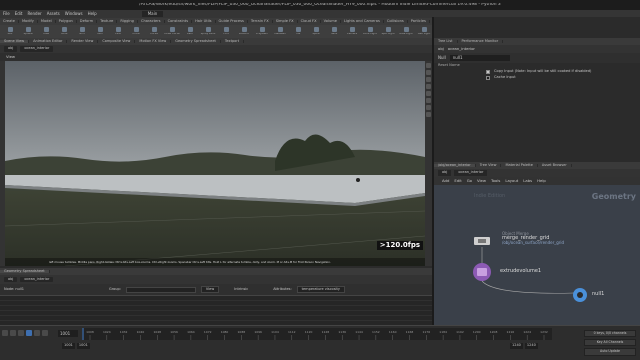 The width and height of the screenshot is (640, 360). What do you see at coordinates (11, 49) in the screenshot?
I see `path-root: obj` at bounding box center [11, 49].